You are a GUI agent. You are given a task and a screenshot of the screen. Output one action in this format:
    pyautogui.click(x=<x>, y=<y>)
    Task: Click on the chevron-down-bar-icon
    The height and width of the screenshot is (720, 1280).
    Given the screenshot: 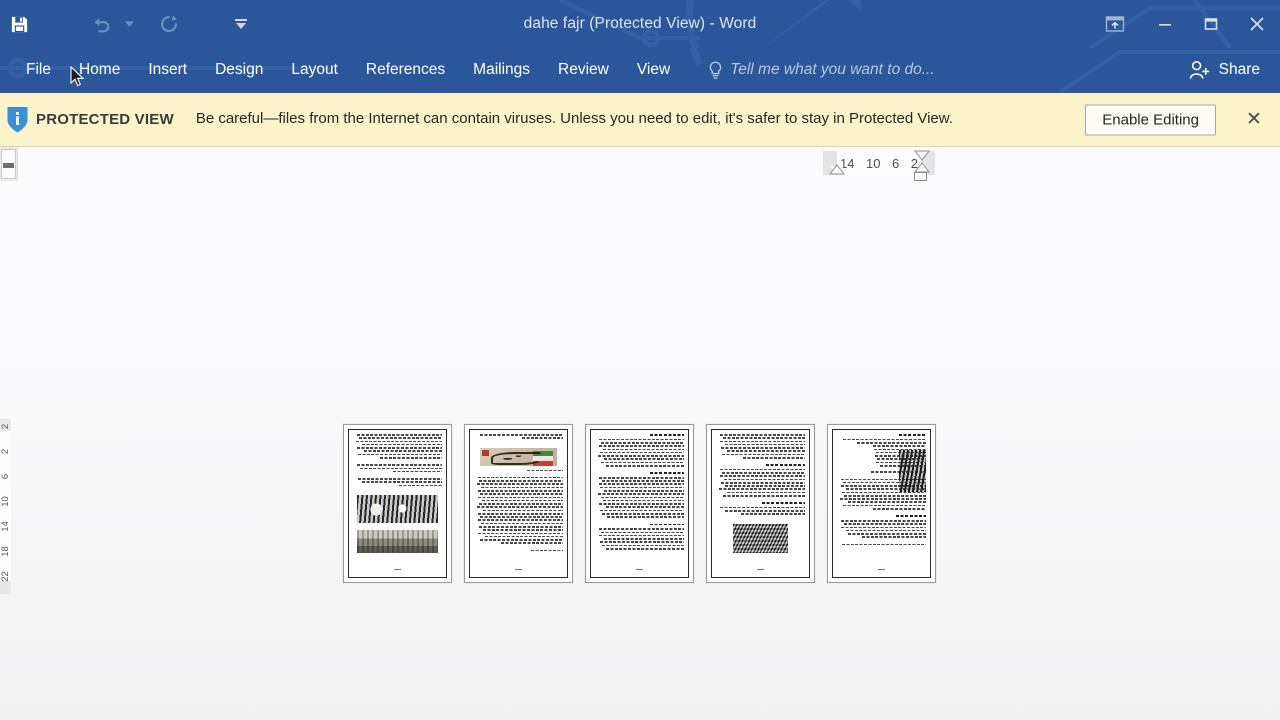 What is the action you would take?
    pyautogui.click(x=241, y=24)
    